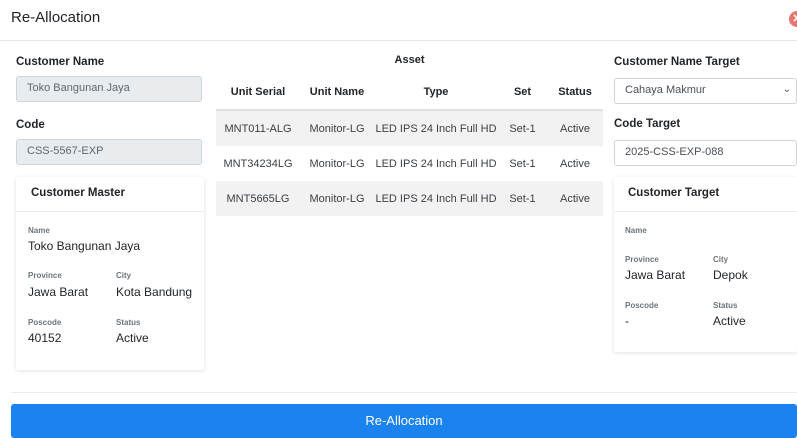 Image resolution: width=797 pixels, height=438 pixels. Describe the element at coordinates (665, 90) in the screenshot. I see `customer-name-target-value: Cahaya Makmur` at that location.